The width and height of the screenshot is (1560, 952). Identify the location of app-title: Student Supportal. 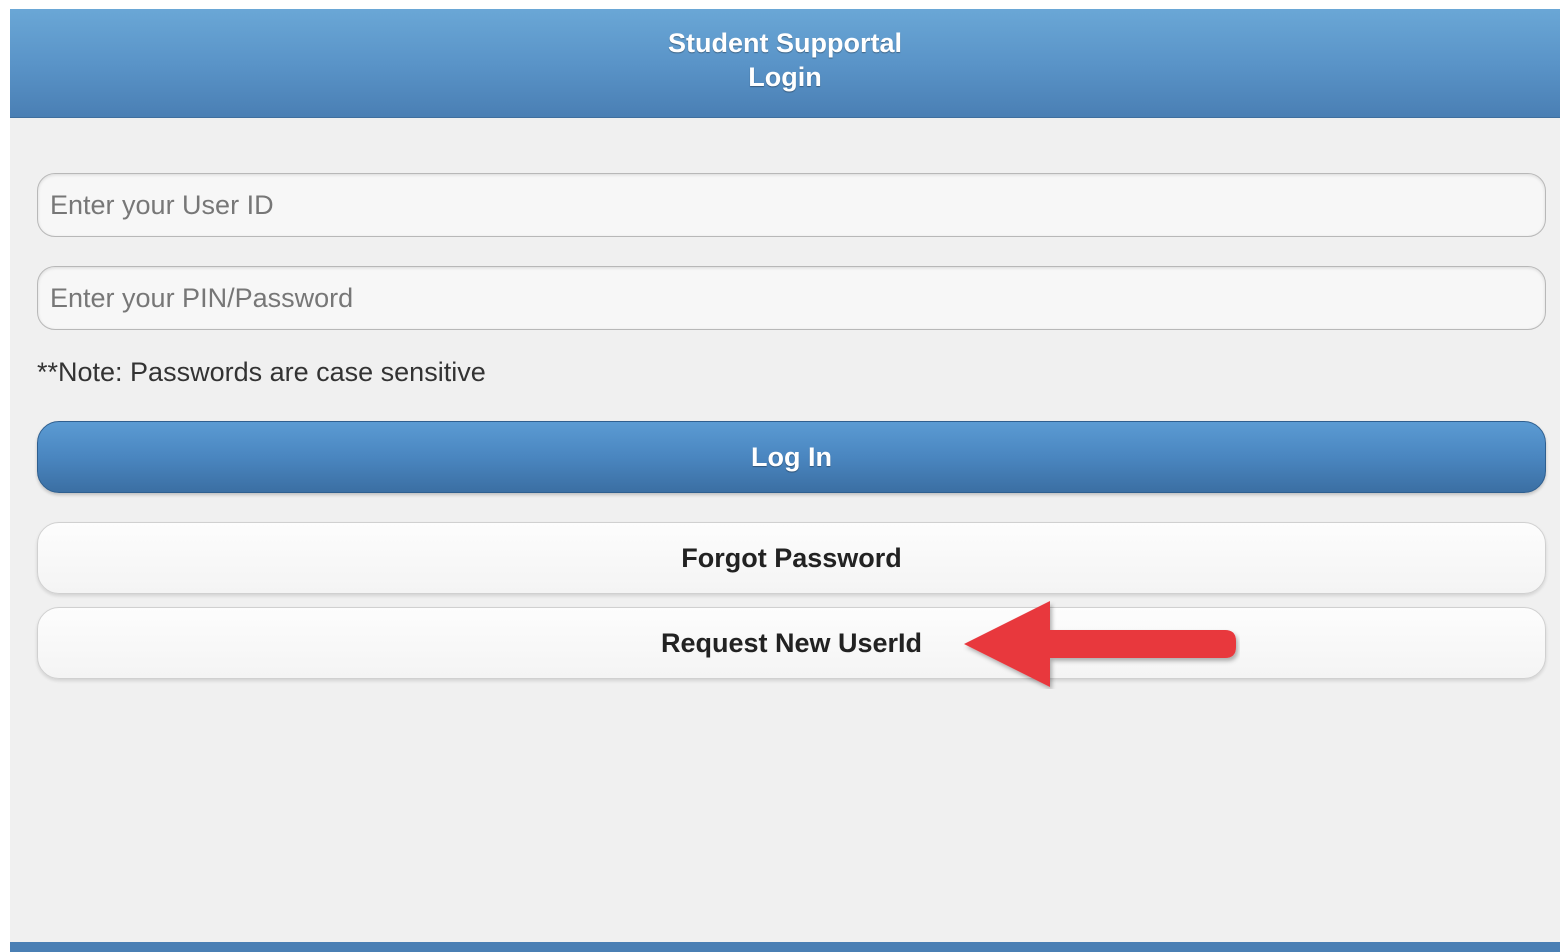
(785, 43).